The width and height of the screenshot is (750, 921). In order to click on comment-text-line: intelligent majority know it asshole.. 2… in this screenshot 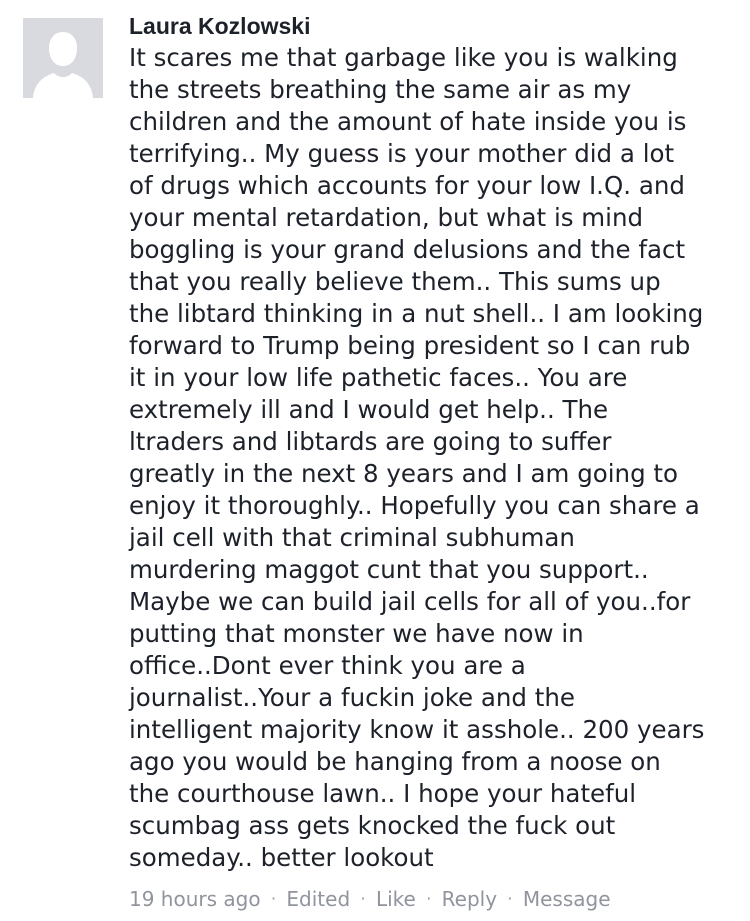, I will do `click(417, 729)`.